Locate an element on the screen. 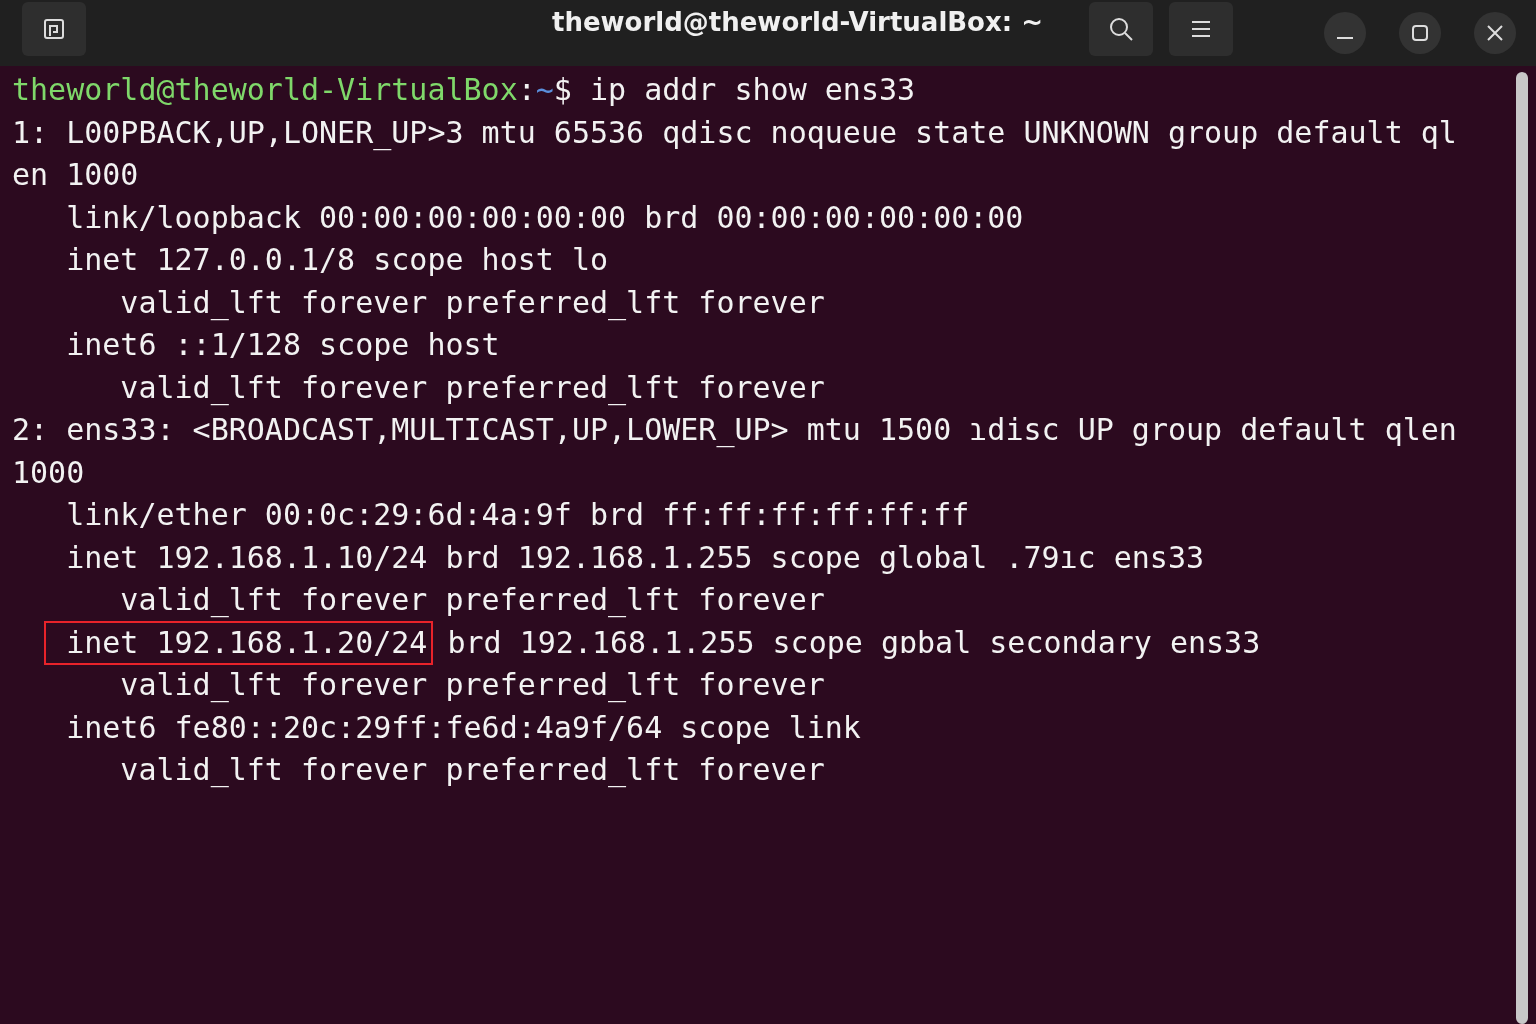 The width and height of the screenshot is (1536, 1024). output-line: inet 127.0.0.1/8 scope host lo is located at coordinates (337, 260).